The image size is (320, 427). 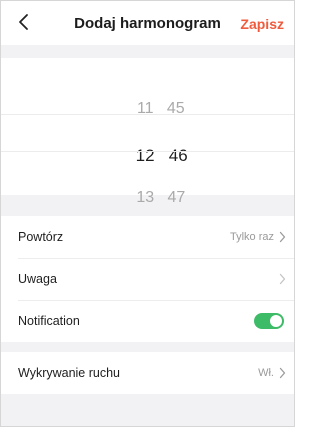 I want to click on notification-label: Notification, so click(x=49, y=321).